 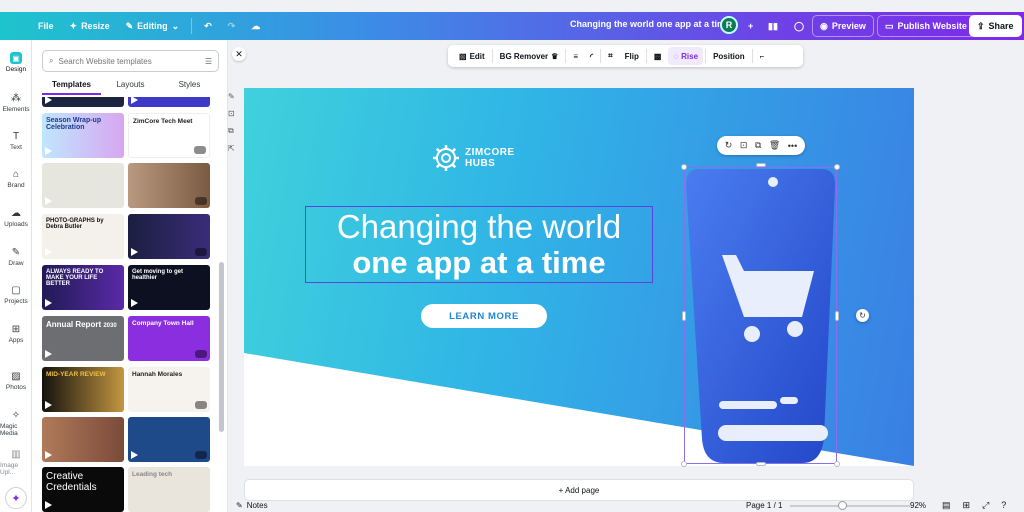 I want to click on rail-item-apps: ⊞ Apps, so click(x=16, y=334).